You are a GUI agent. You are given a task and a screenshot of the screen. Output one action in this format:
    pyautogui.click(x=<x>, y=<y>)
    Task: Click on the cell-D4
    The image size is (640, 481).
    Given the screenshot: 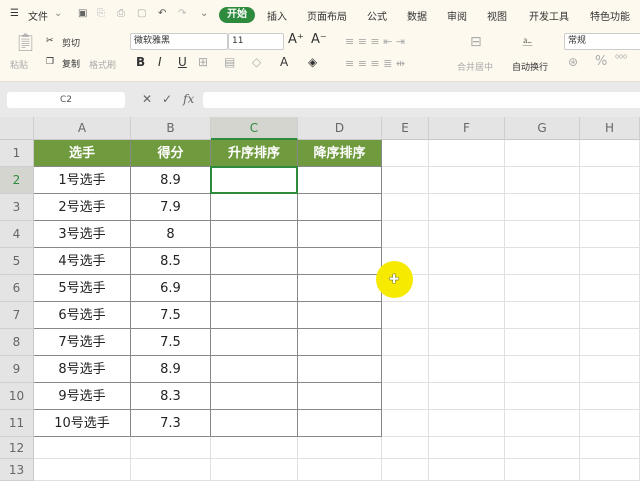 What is the action you would take?
    pyautogui.click(x=340, y=234)
    